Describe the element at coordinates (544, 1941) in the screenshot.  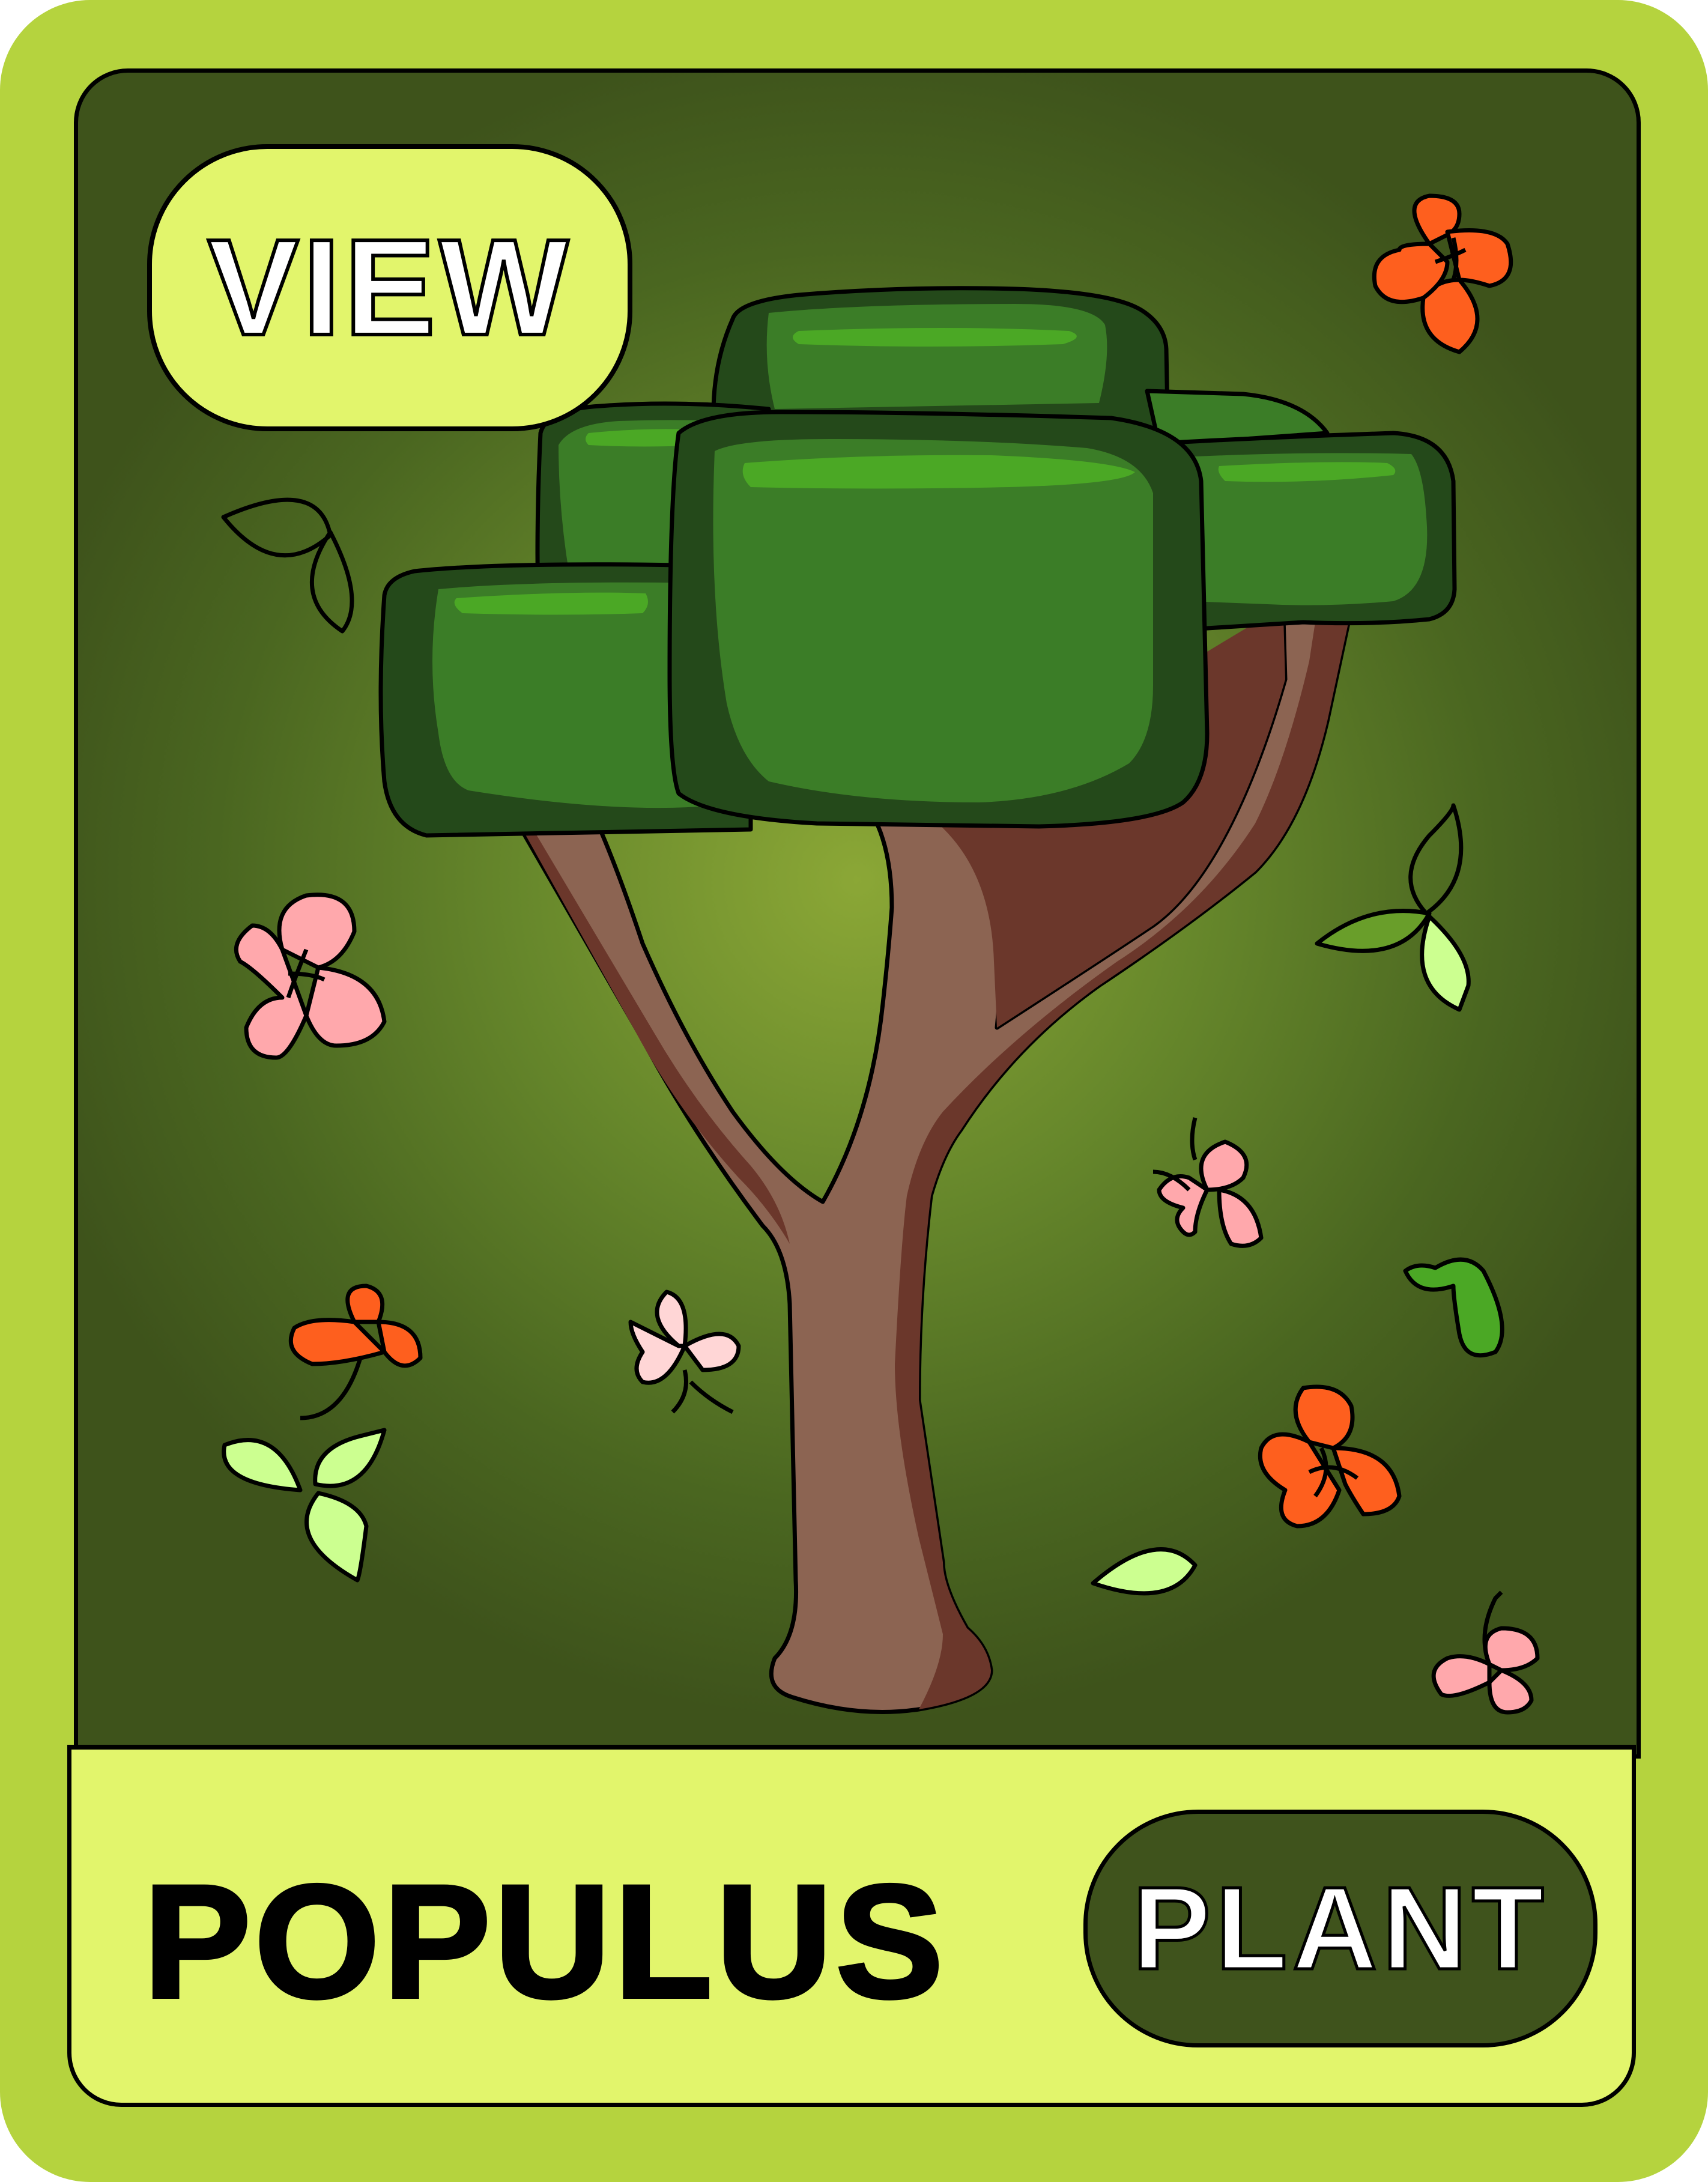
I see `card-name: POPULUS` at that location.